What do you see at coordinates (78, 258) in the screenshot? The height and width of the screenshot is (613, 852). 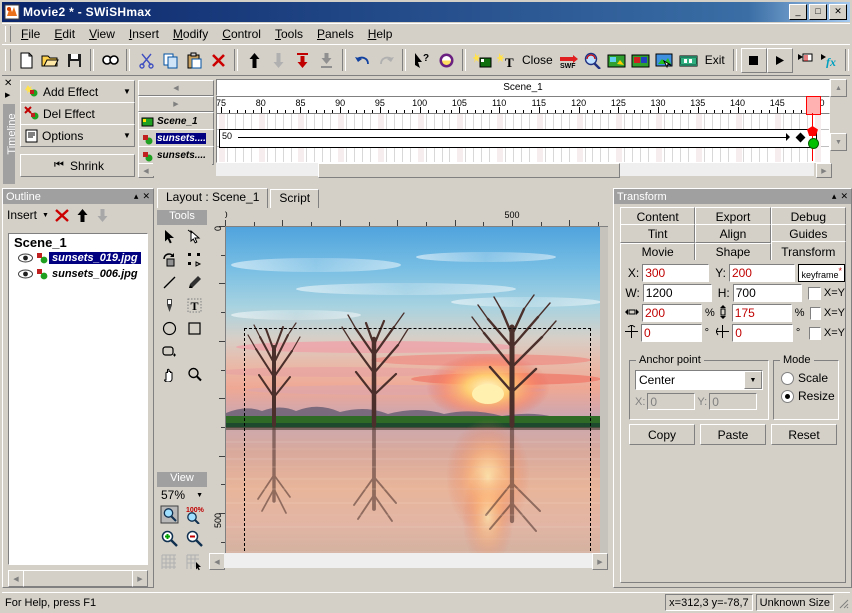 I see `outline-item-sunsets-019: sunsets_019.jpg` at bounding box center [78, 258].